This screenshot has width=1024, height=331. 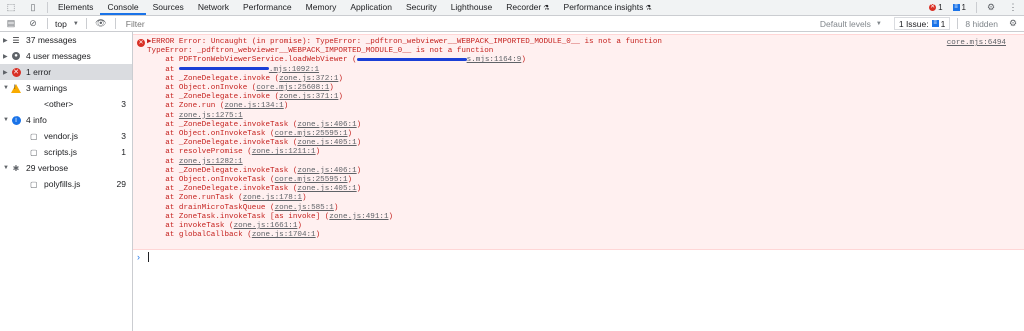 What do you see at coordinates (75, 7) in the screenshot?
I see `tab-elements: Elements` at bounding box center [75, 7].